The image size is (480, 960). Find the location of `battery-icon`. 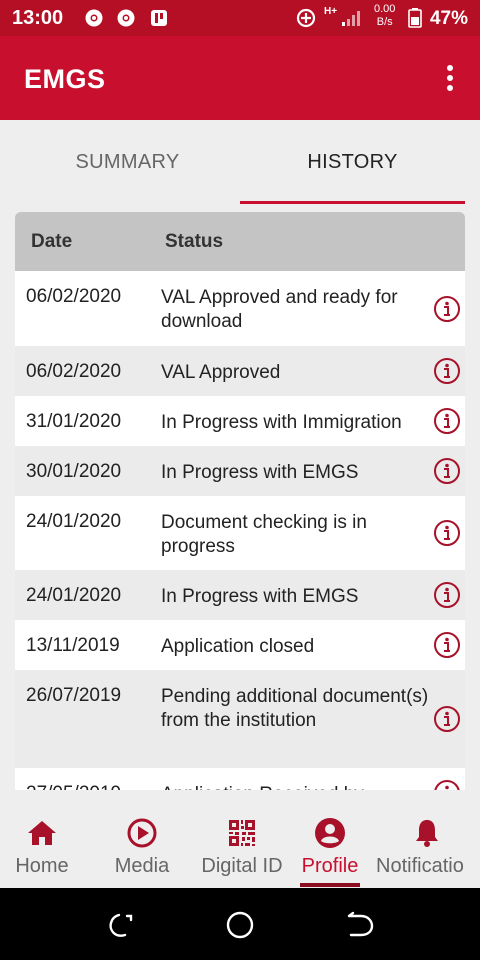

battery-icon is located at coordinates (415, 18).